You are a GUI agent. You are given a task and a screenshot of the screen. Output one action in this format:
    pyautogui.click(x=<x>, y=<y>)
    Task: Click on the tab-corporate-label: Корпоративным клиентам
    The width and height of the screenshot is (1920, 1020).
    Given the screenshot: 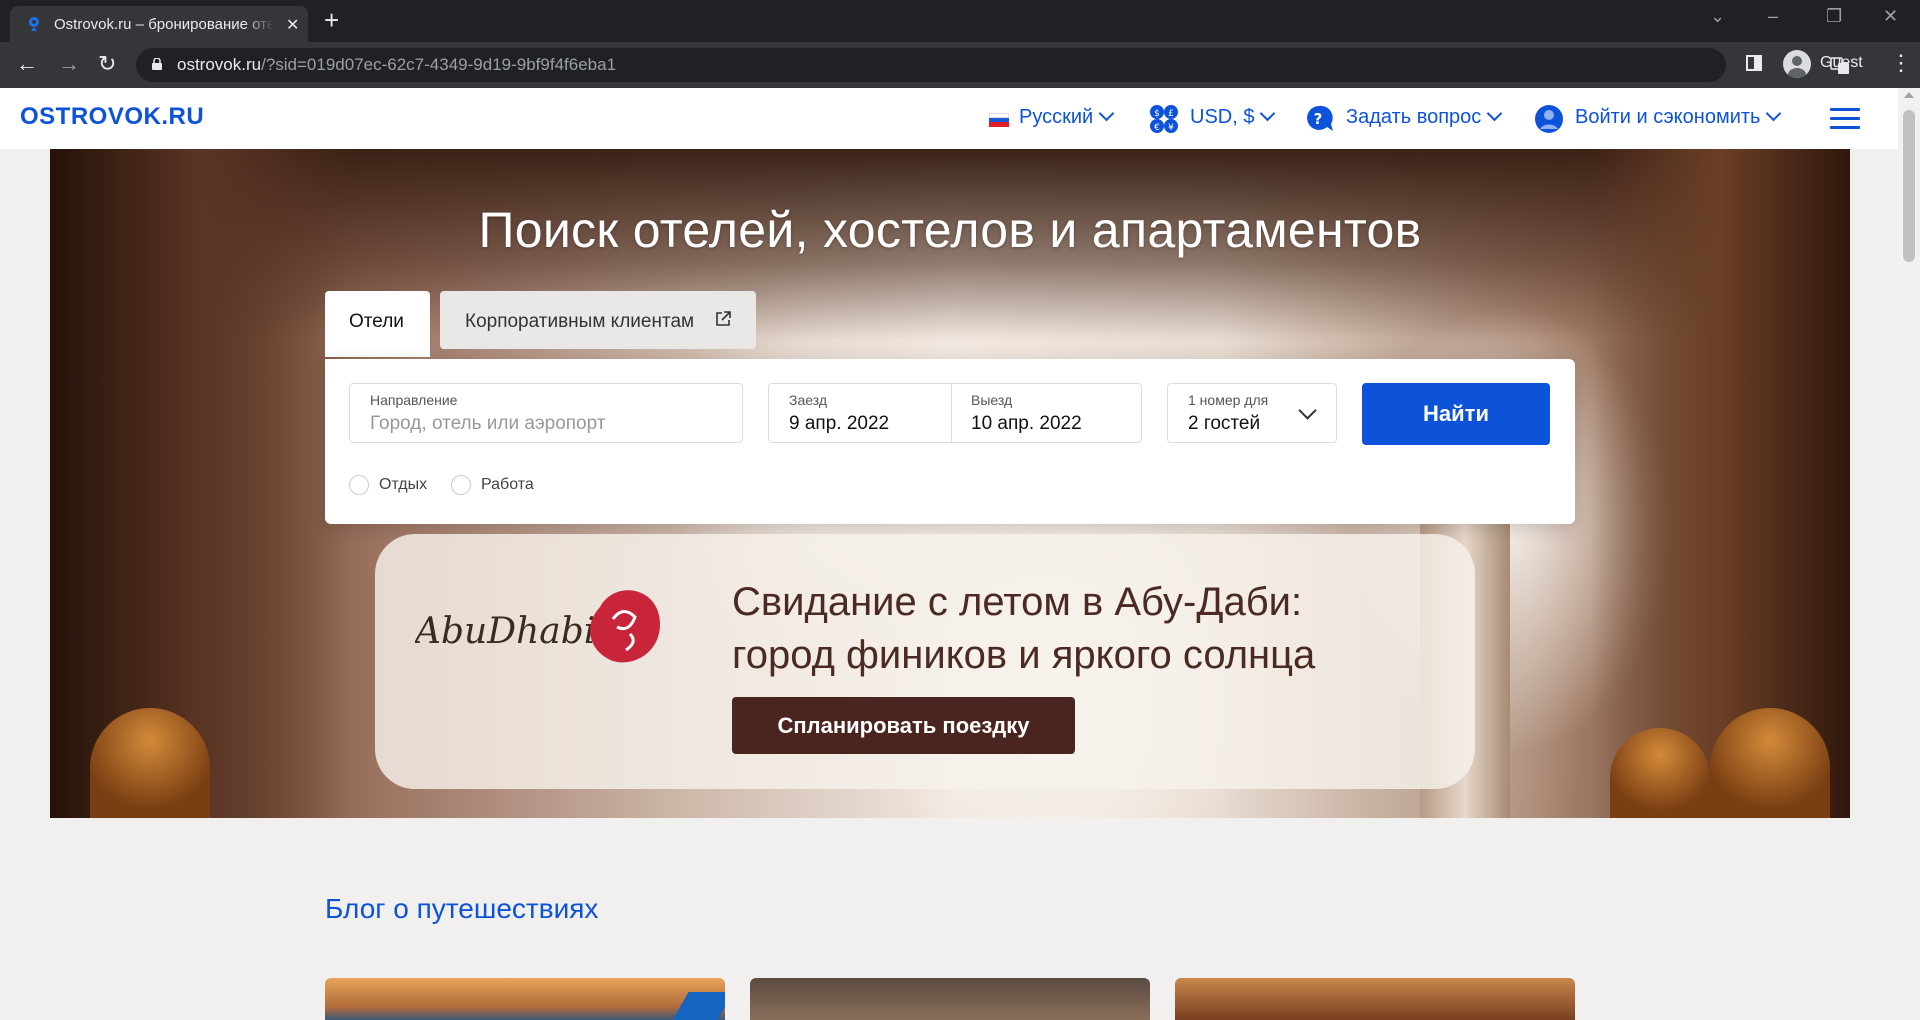 What is the action you would take?
    pyautogui.click(x=580, y=321)
    